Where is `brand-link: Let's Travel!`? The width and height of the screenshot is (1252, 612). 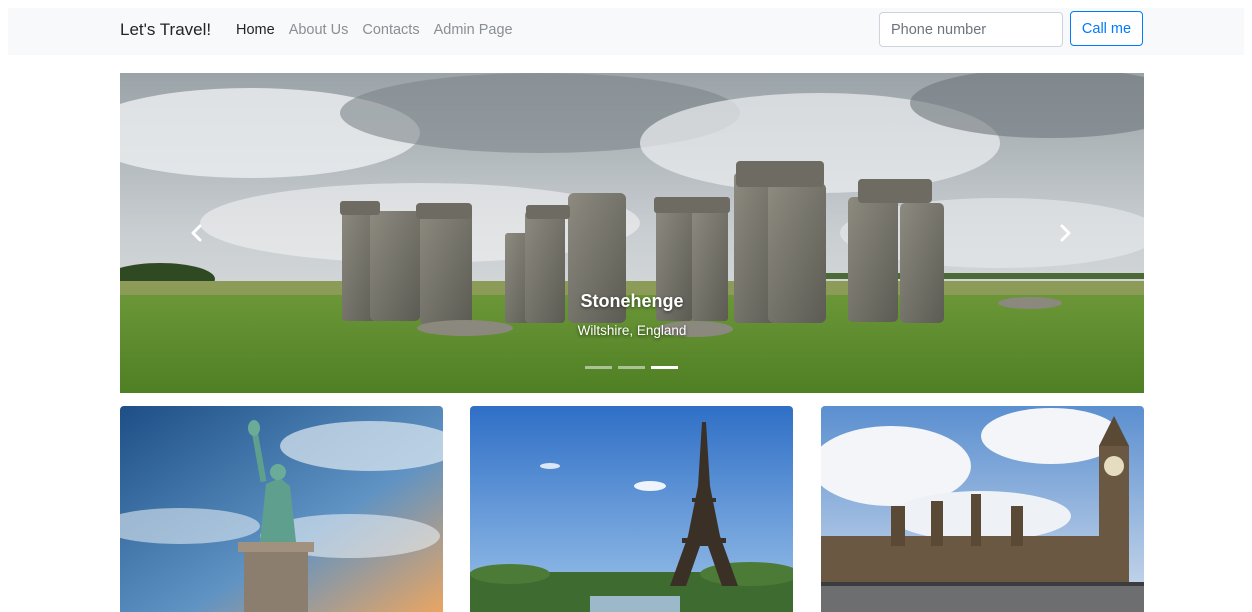 brand-link: Let's Travel! is located at coordinates (165, 30).